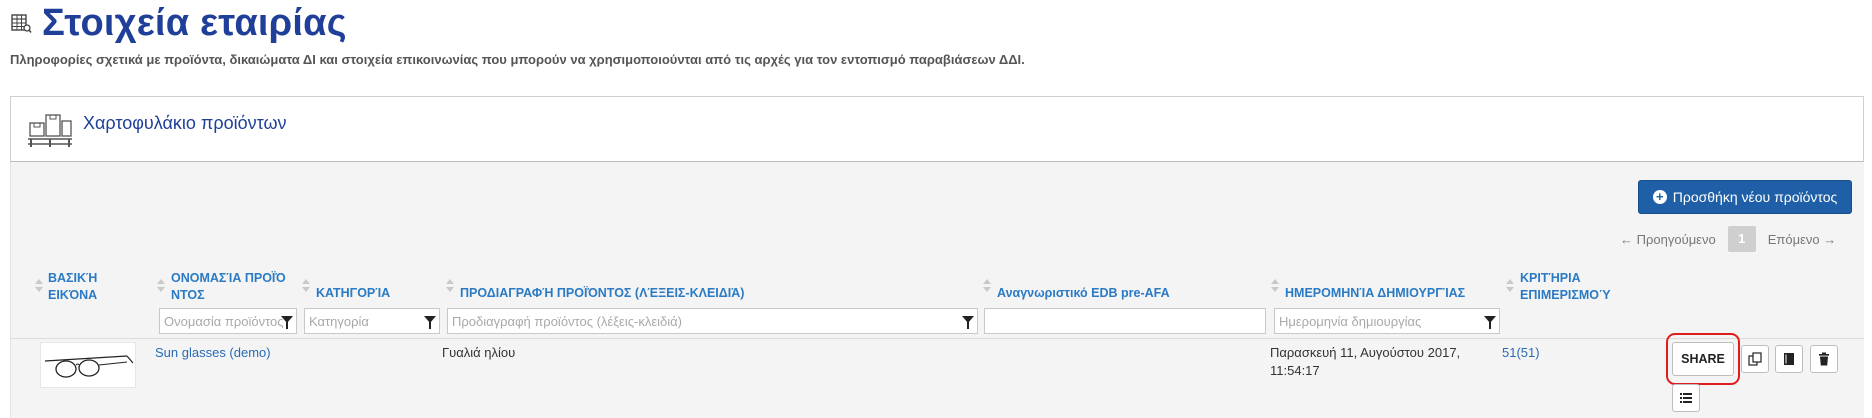 This screenshot has width=1872, height=418. I want to click on book-icon, so click(1789, 359).